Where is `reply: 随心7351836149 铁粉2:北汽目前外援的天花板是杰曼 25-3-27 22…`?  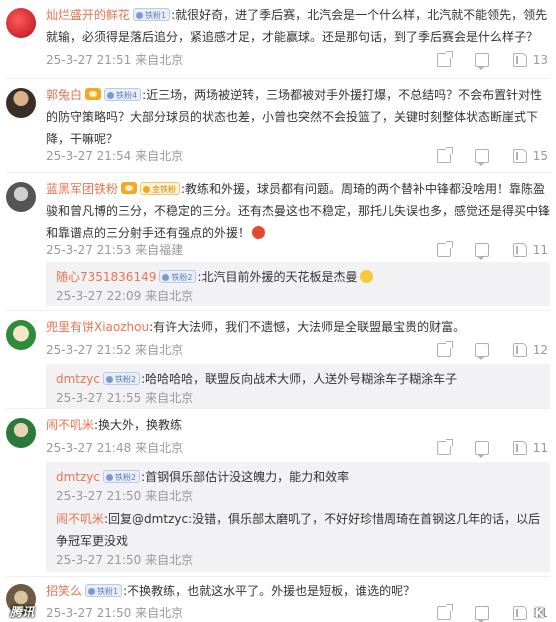
reply: 随心7351836149 铁粉2:北汽目前外援的天花板是杰曼 25-3-27 22… is located at coordinates (298, 284).